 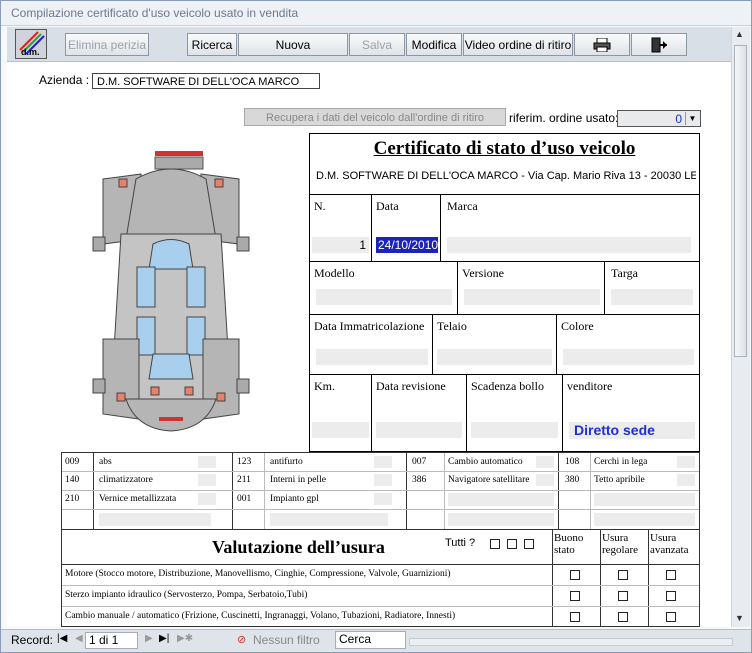 I want to click on print-button, so click(x=602, y=44).